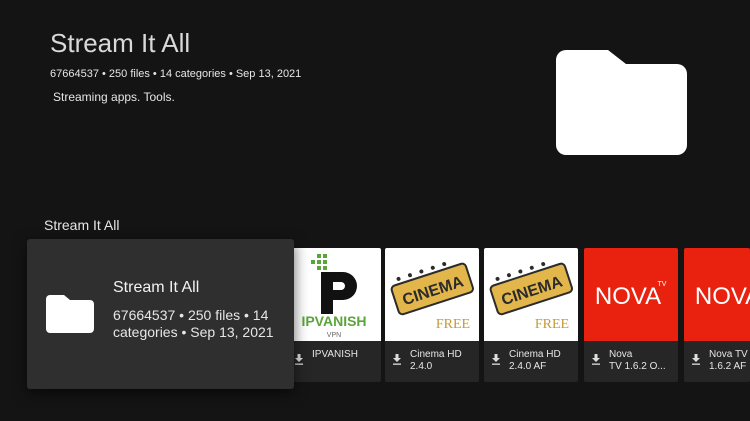 The image size is (750, 421). Describe the element at coordinates (436, 360) in the screenshot. I see `tile-label: Cinema HD 2.4.0` at that location.